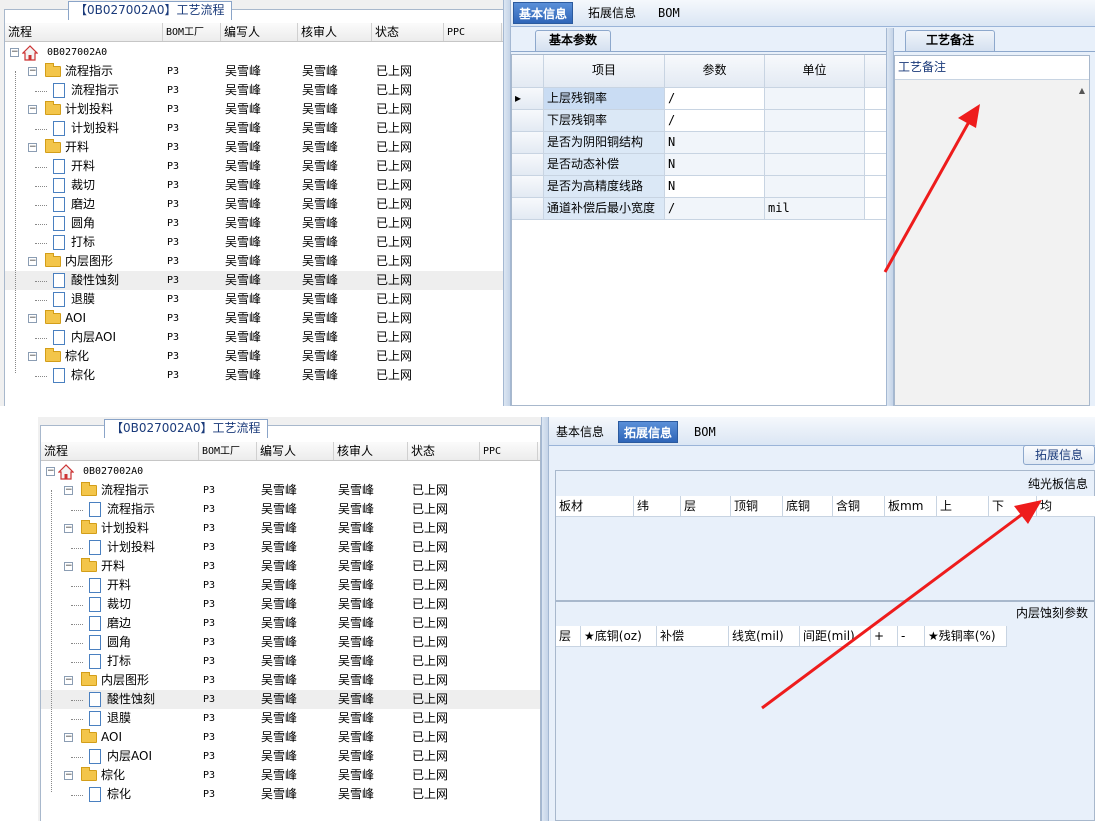  What do you see at coordinates (290, 737) in the screenshot?
I see `s2-tree-row: − AOI P3 吴雪峰 吴雪峰 已上网` at bounding box center [290, 737].